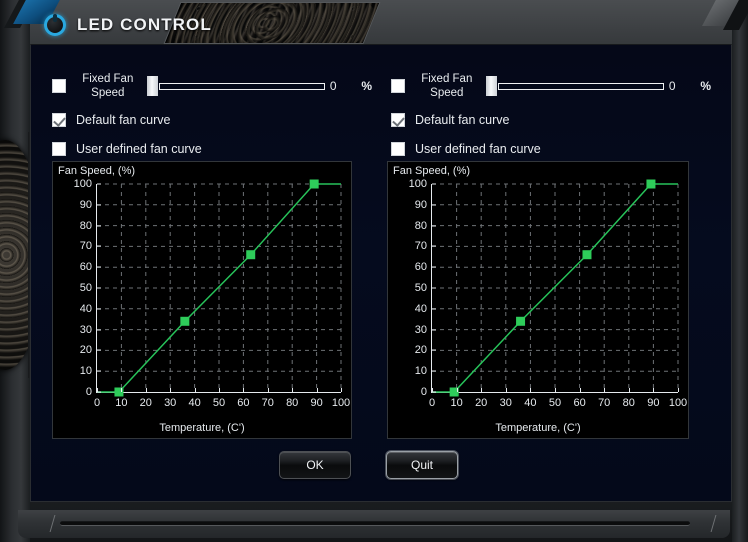 Image resolution: width=748 pixels, height=542 pixels. What do you see at coordinates (97, 403) in the screenshot?
I see `chart-x-tick-label: 0` at bounding box center [97, 403].